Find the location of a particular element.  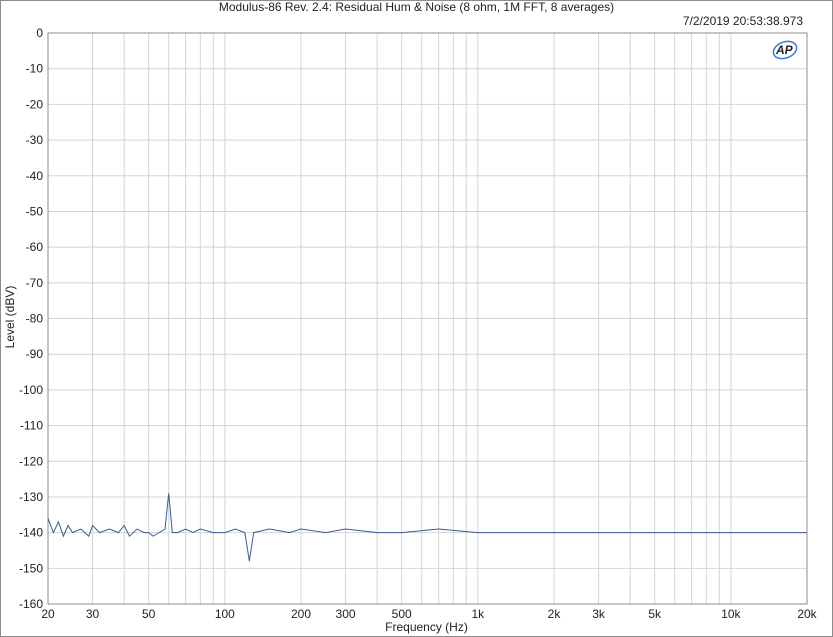

y-tick-label: -10 is located at coordinates (35, 69).